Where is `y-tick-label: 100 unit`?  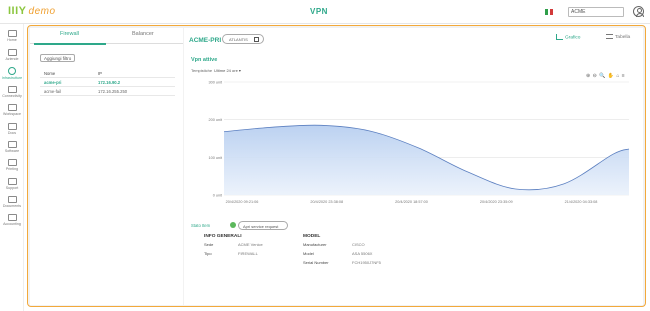
y-tick-label: 100 unit is located at coordinates (215, 158).